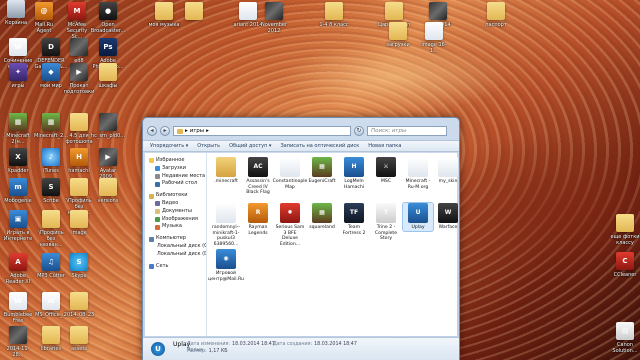 The height and width of the screenshot is (360, 640). Describe the element at coordinates (79, 51) in the screenshot. I see `icon-ed8: ed8` at that location.